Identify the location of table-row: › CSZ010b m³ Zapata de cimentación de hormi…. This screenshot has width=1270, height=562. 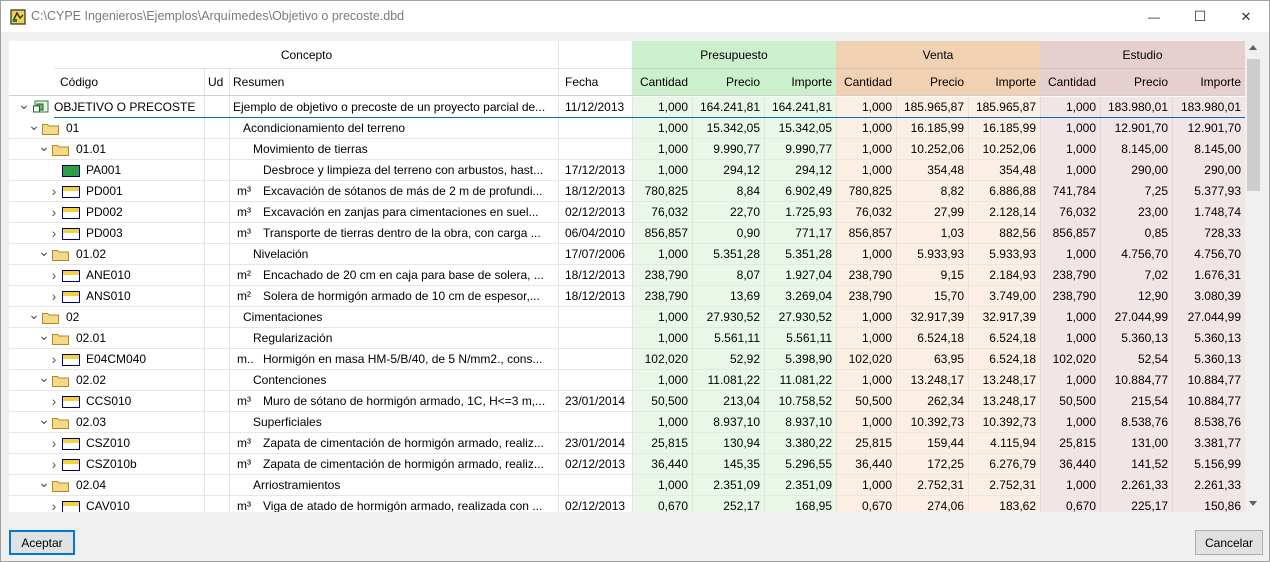
(627, 464).